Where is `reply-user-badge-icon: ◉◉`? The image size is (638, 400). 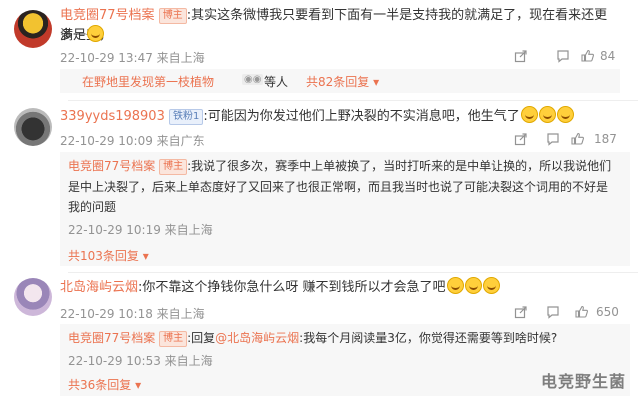 reply-user-badge-icon: ◉◉ is located at coordinates (253, 79).